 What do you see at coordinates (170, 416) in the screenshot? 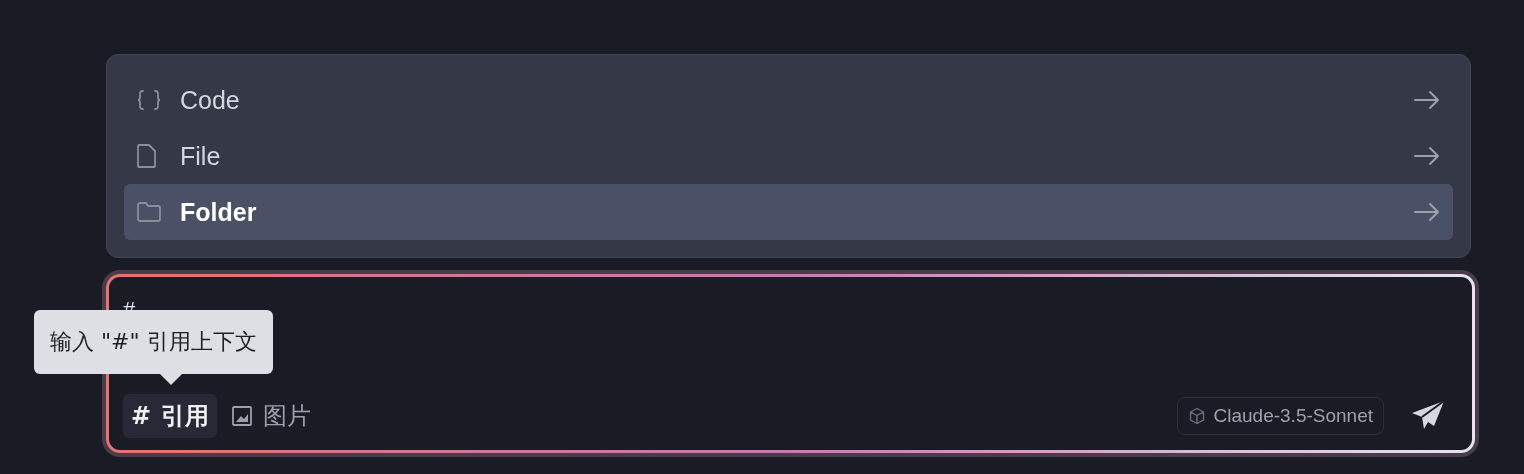
I see `mention-button: # 引用` at bounding box center [170, 416].